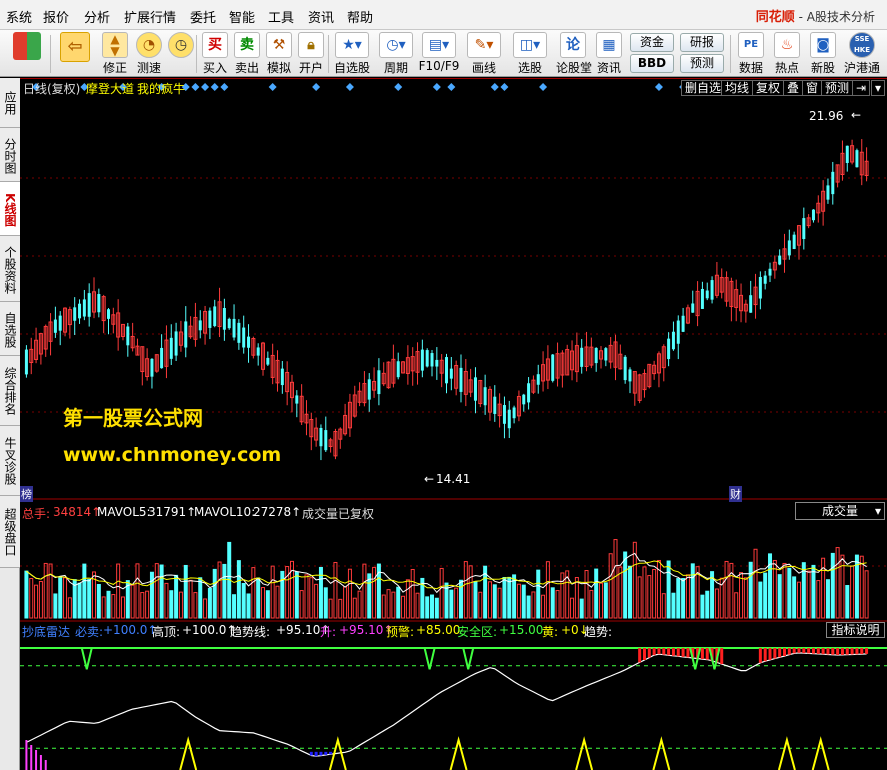  What do you see at coordinates (75, 47) in the screenshot?
I see `back-button: ⇦` at bounding box center [75, 47].